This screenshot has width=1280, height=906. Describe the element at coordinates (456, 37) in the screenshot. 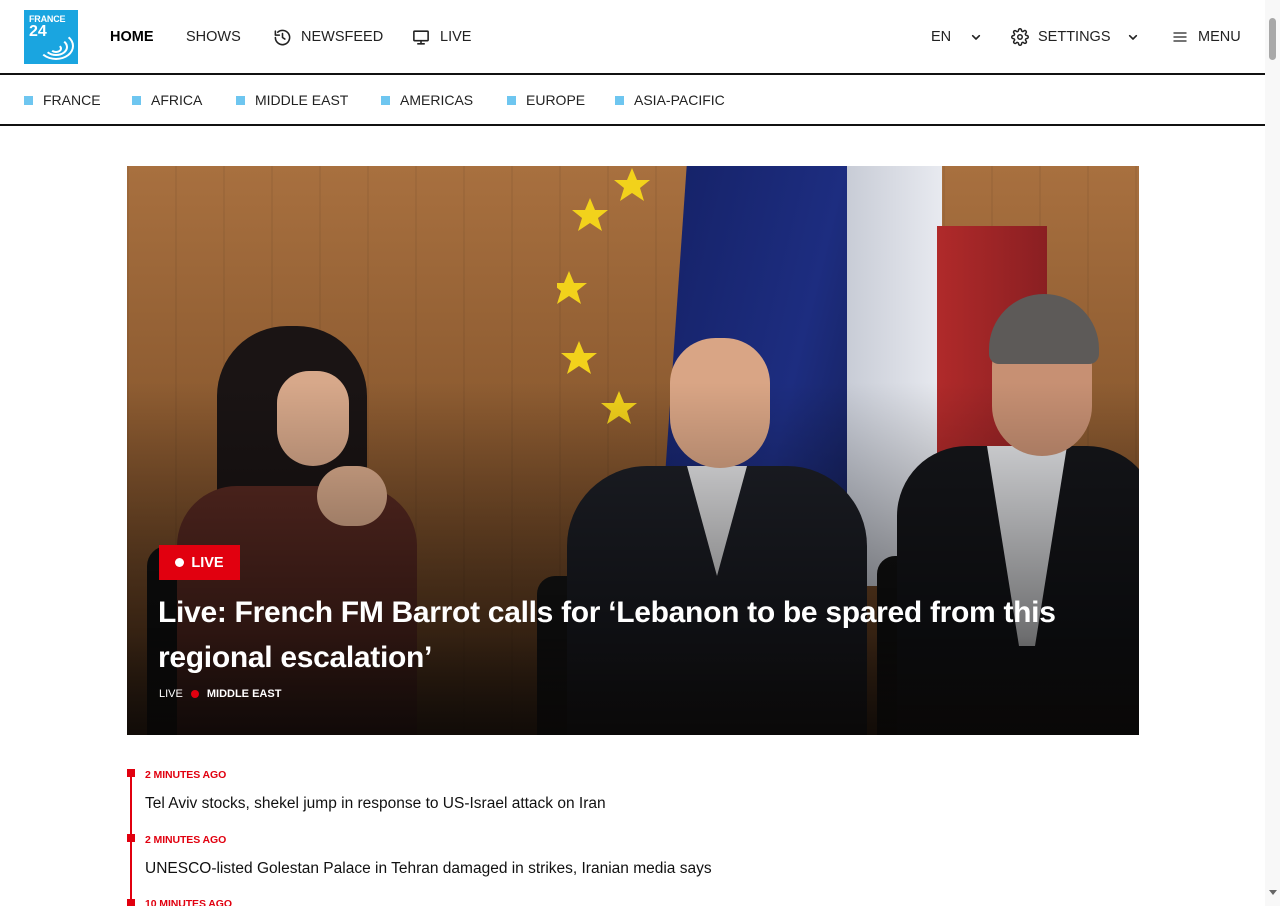

I see `nav-live-label: LIVE` at that location.